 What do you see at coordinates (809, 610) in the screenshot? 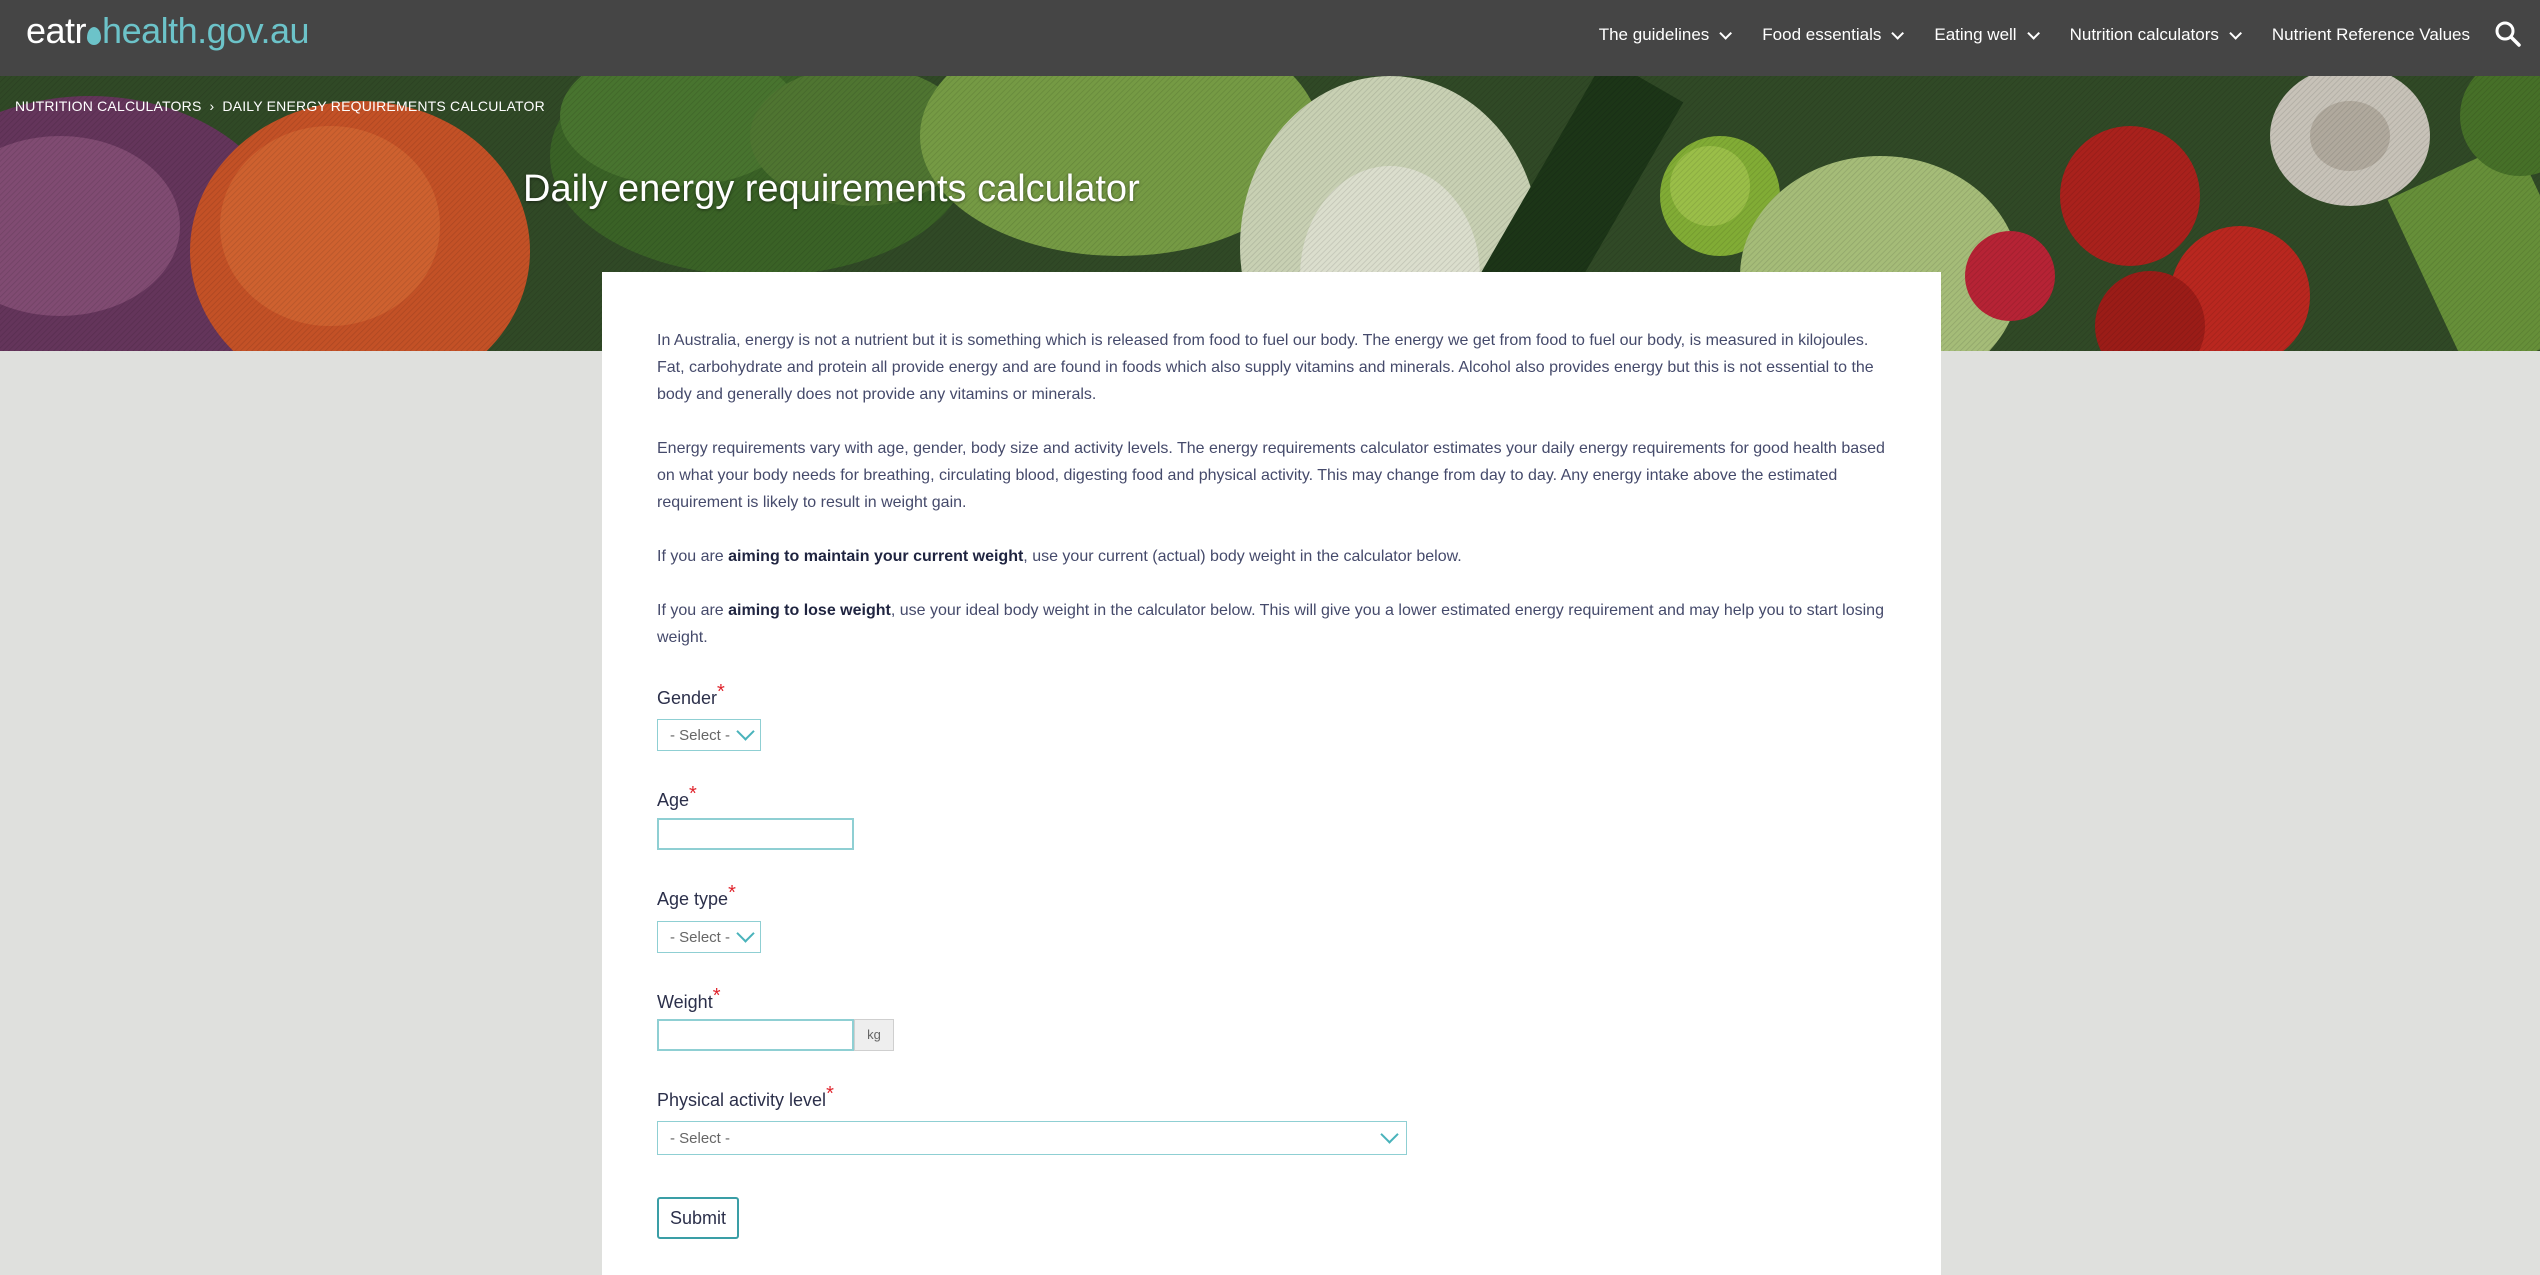
I see `text-bold: aiming to lose weight` at bounding box center [809, 610].